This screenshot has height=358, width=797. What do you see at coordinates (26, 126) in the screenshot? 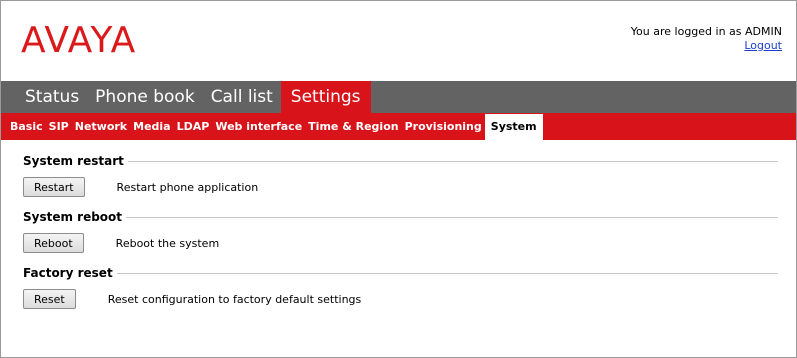
I see `subtab-basic: Basic` at bounding box center [26, 126].